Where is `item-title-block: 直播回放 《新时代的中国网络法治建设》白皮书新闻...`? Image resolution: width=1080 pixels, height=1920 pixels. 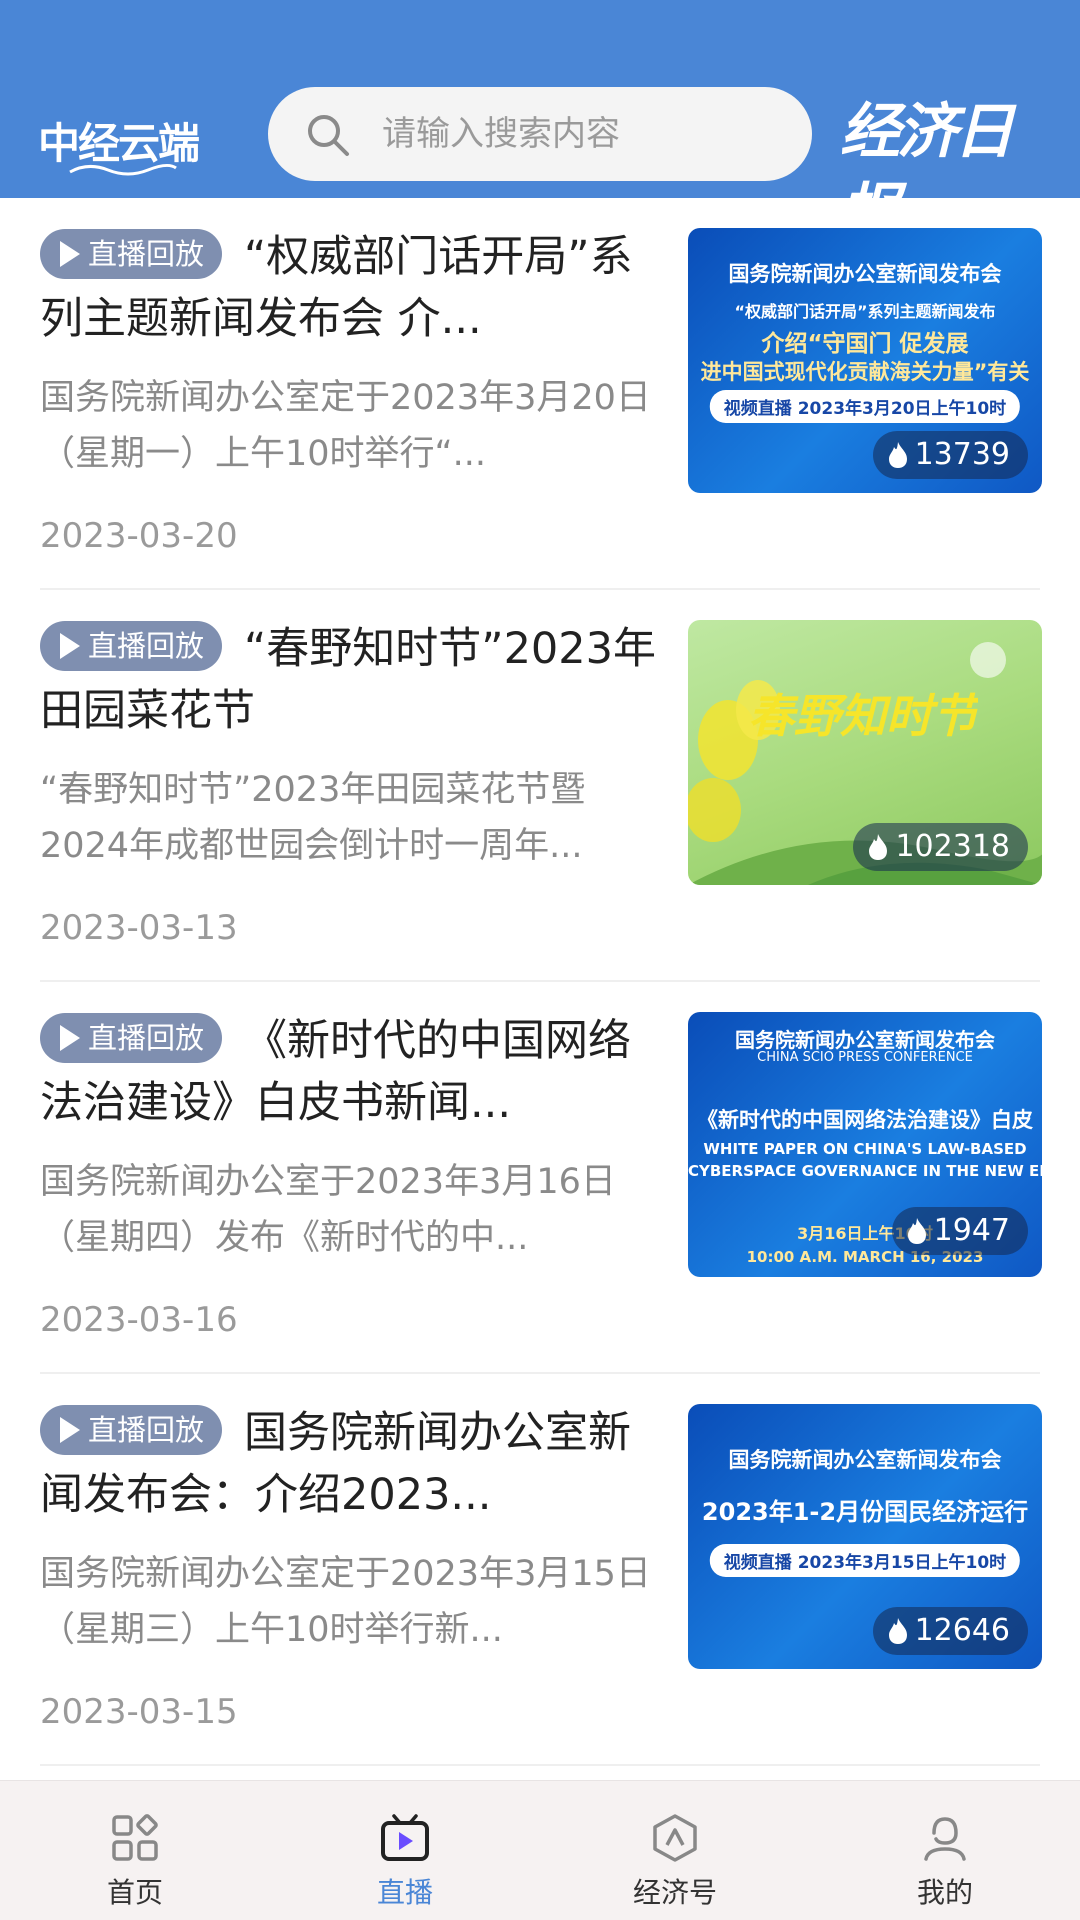
item-title-block: 直播回放 《新时代的中国网络法治建设》白皮书新闻... is located at coordinates (355, 1072).